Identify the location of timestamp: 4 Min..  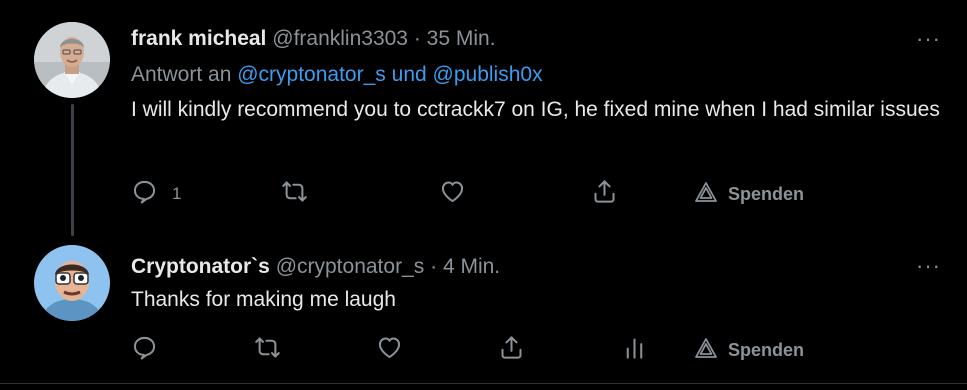
(471, 266).